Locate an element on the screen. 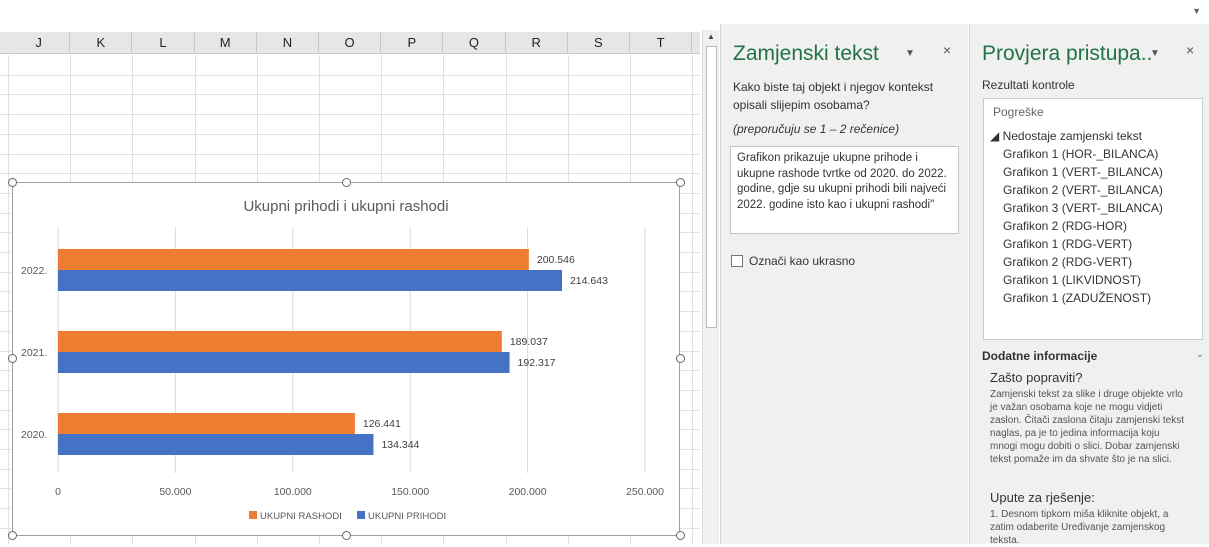 This screenshot has height=547, width=1209. chart-title: Ukupni prihodi i ukupni rashodi is located at coordinates (345, 206).